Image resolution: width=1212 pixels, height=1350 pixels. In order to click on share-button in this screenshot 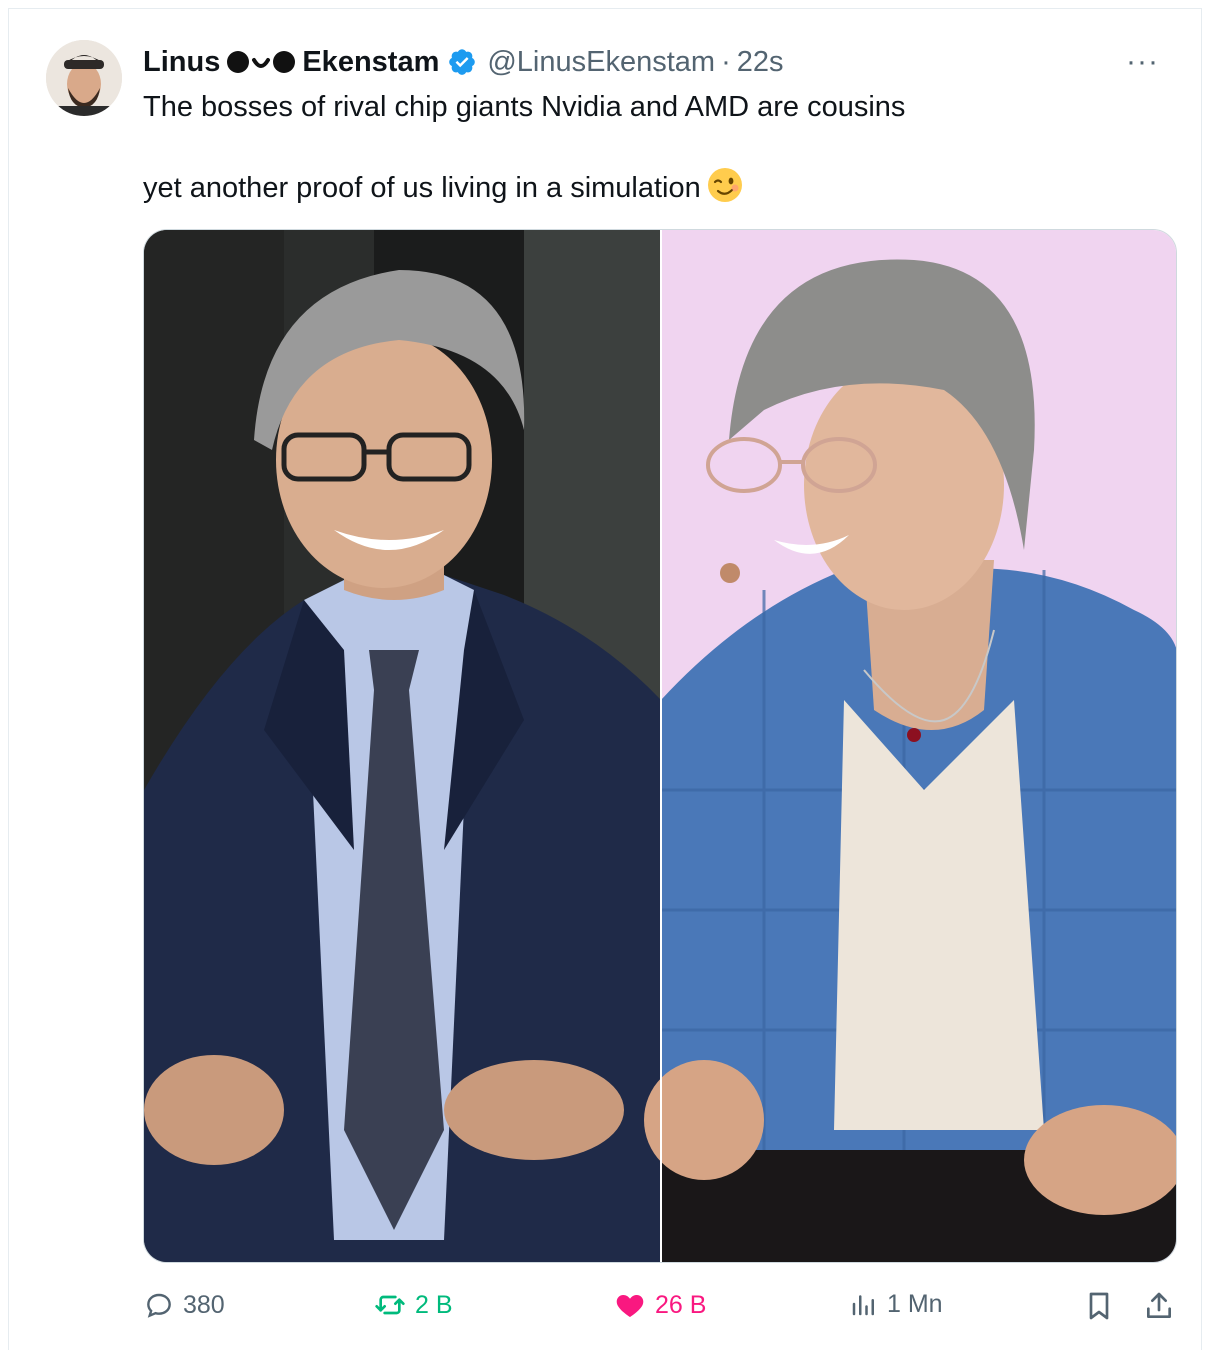, I will do `click(1163, 1306)`.